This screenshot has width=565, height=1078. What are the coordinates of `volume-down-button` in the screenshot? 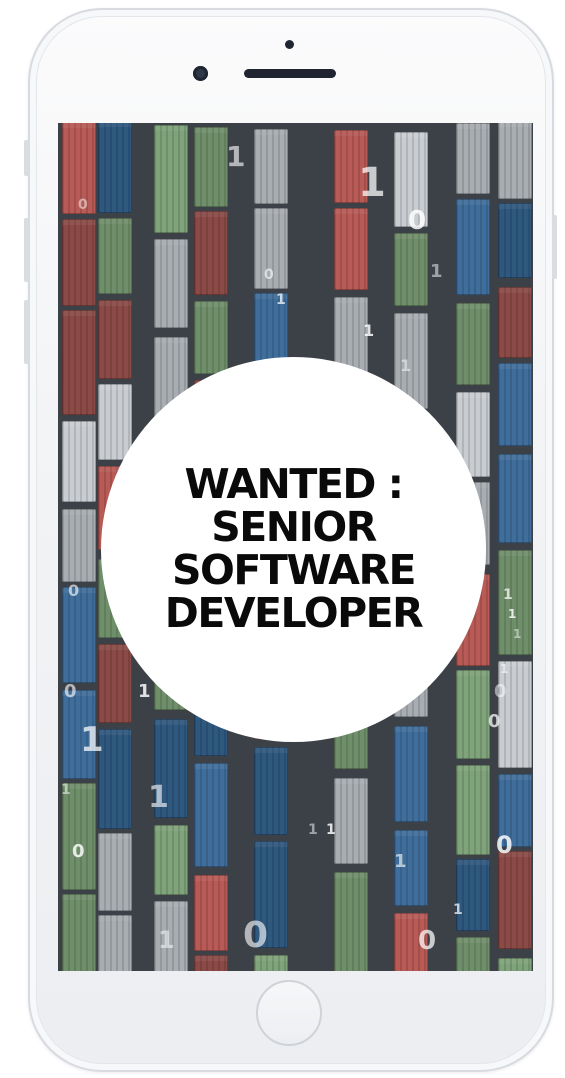 It's located at (26, 332).